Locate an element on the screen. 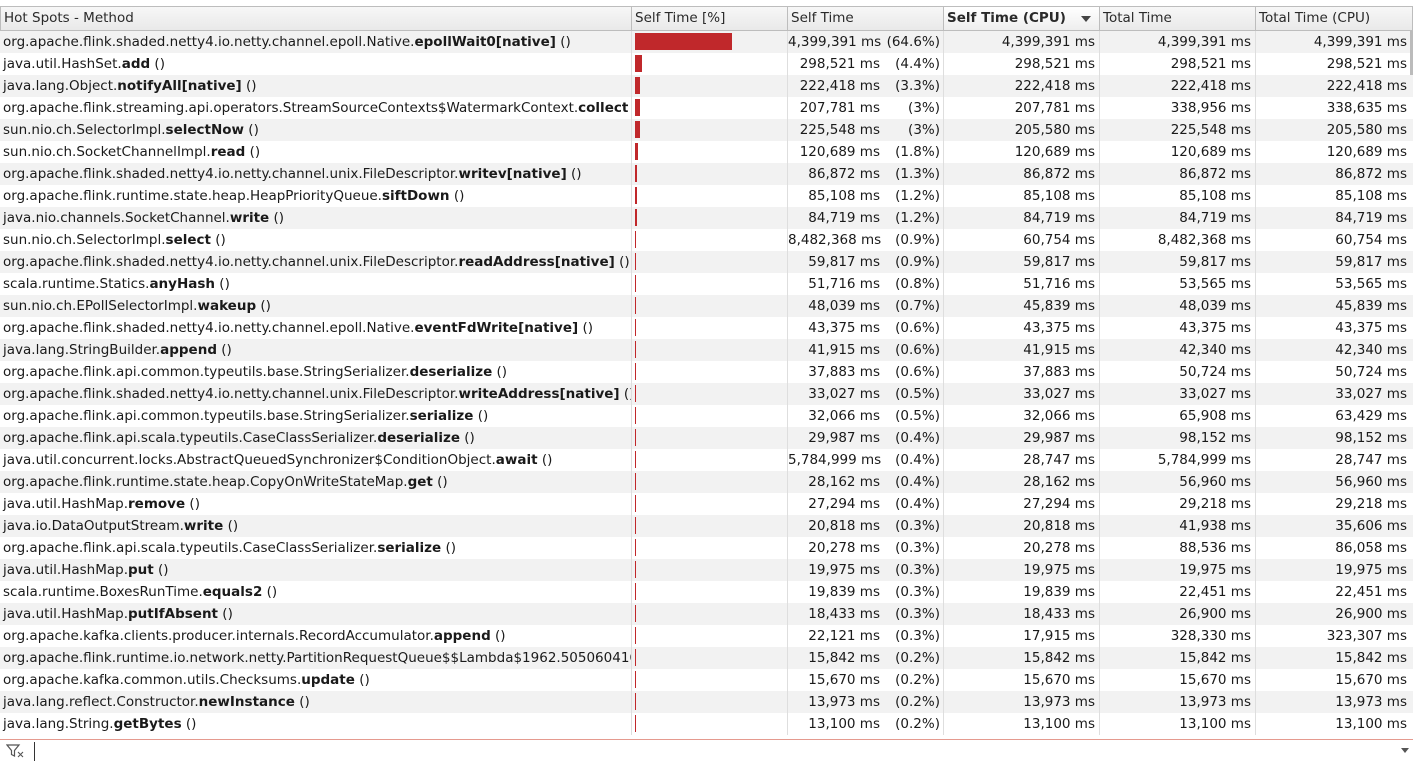 Image resolution: width=1413 pixels, height=762 pixels. filter-input is located at coordinates (706, 751).